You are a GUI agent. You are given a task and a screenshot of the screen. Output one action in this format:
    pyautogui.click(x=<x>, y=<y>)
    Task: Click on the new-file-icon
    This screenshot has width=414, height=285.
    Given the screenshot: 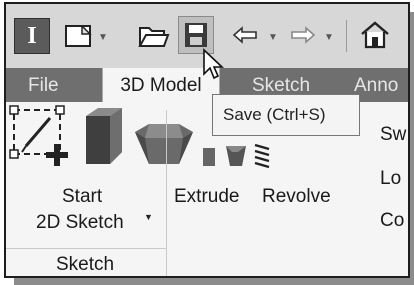 What is the action you would take?
    pyautogui.click(x=78, y=36)
    